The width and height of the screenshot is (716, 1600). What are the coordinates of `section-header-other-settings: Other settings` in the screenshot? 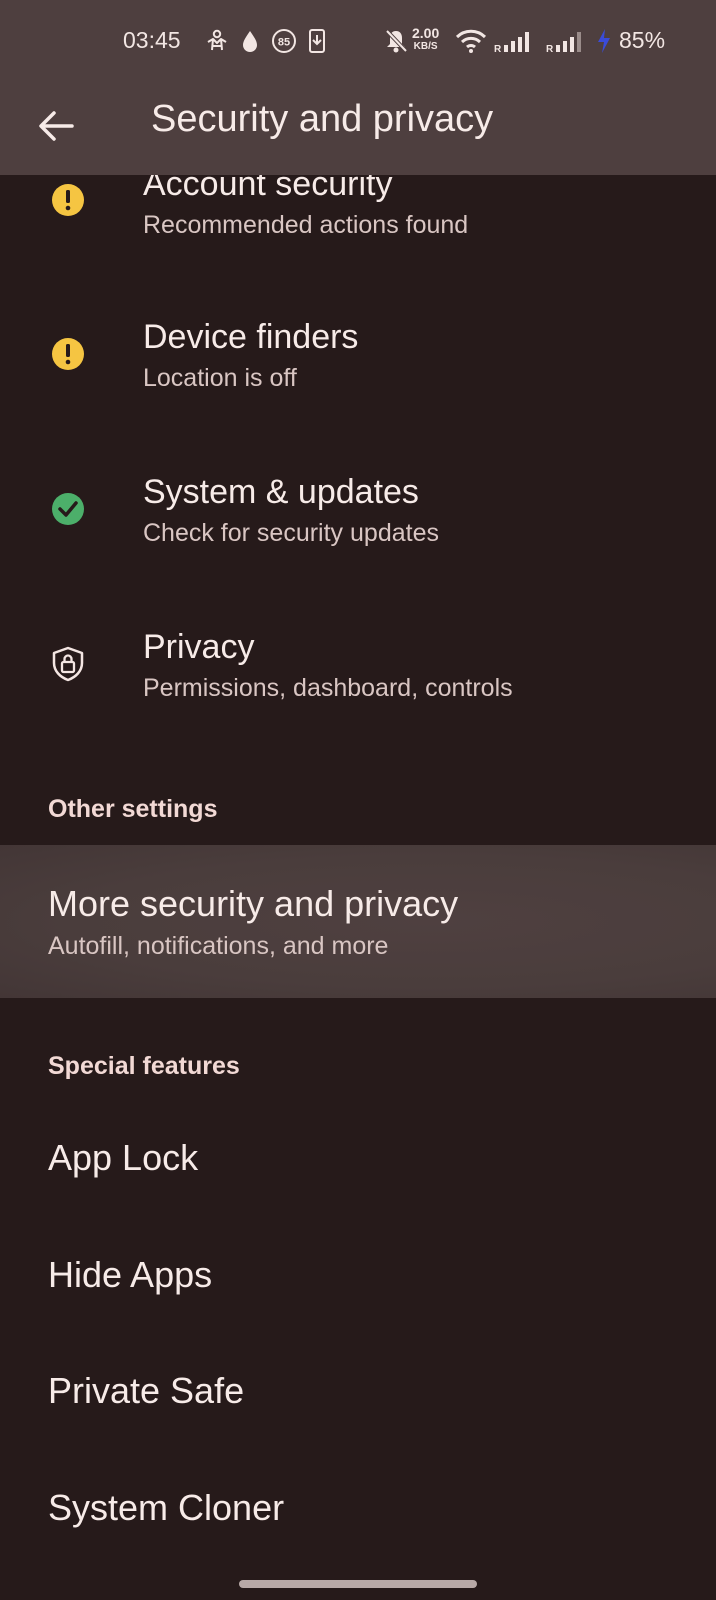 It's located at (133, 809).